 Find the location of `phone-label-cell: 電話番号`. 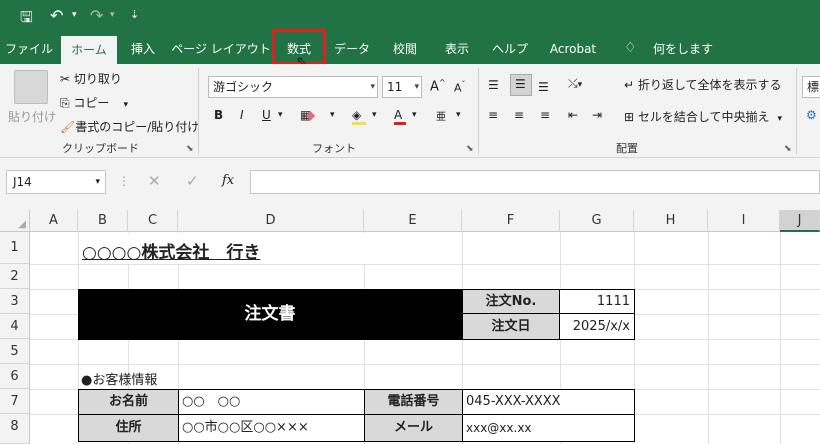

phone-label-cell: 電話番号 is located at coordinates (413, 402).